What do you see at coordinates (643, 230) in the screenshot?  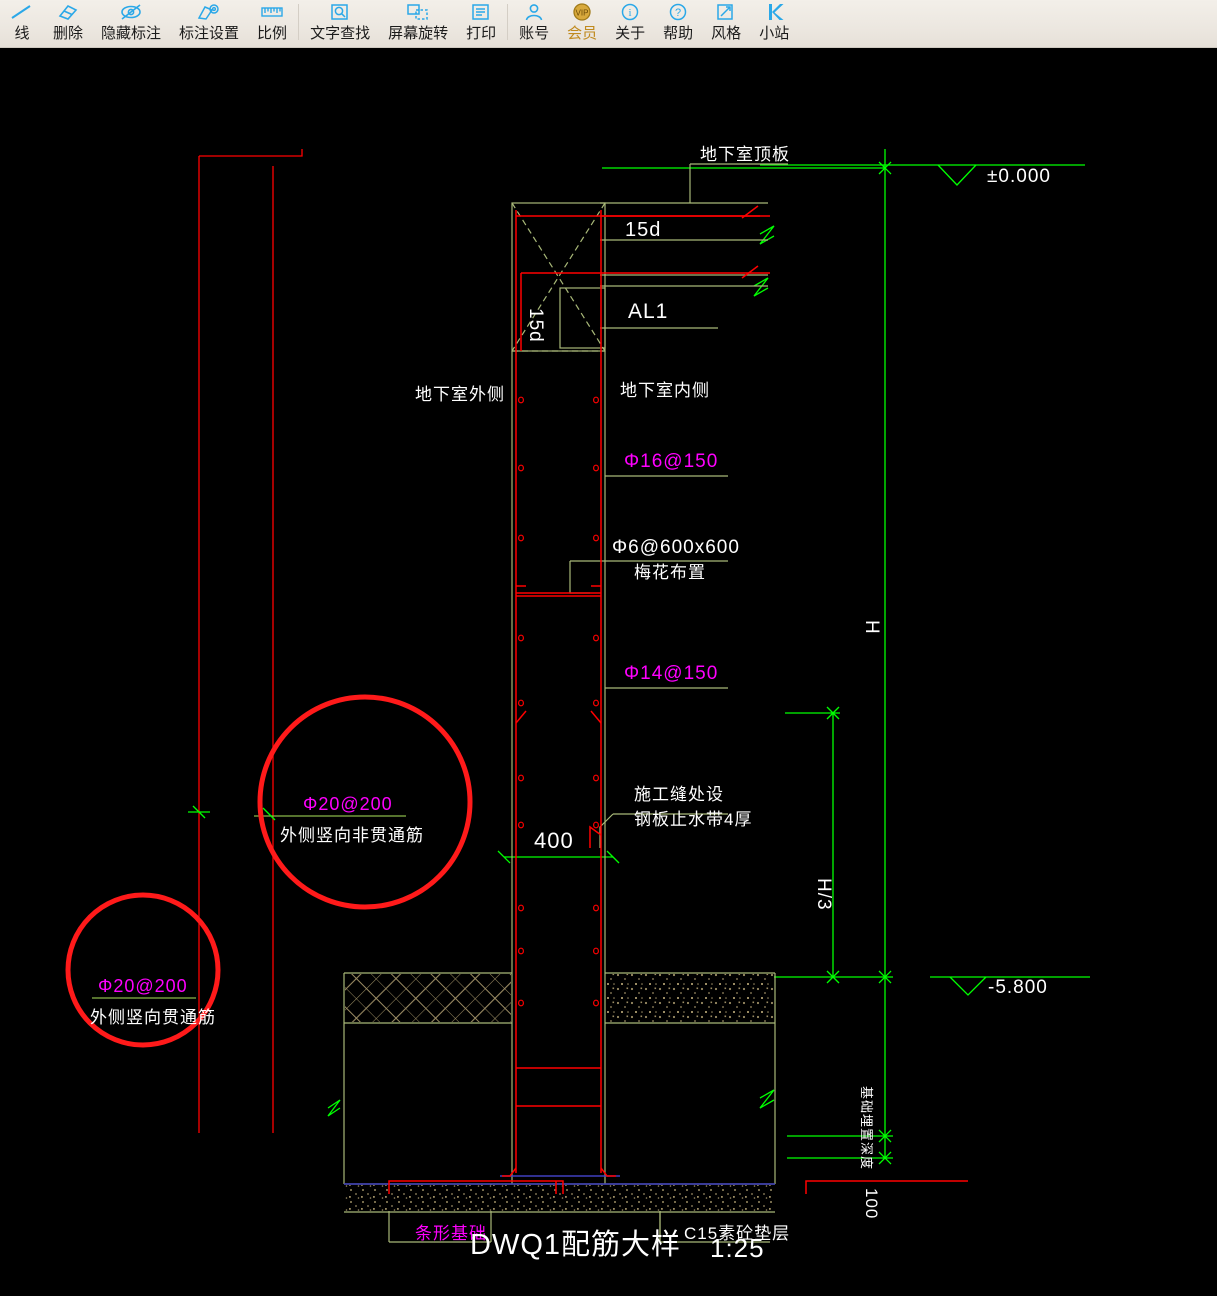 I see `label-15d: 15d` at bounding box center [643, 230].